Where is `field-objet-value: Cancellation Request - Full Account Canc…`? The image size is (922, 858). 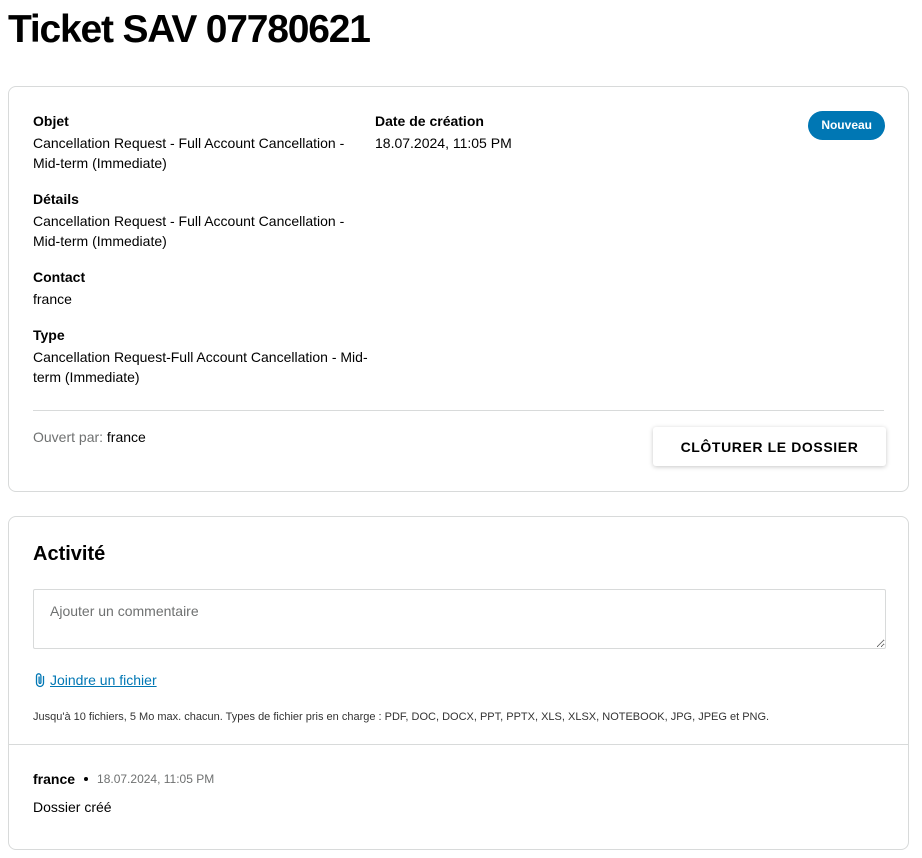 field-objet-value: Cancellation Request - Full Account Canc… is located at coordinates (189, 153).